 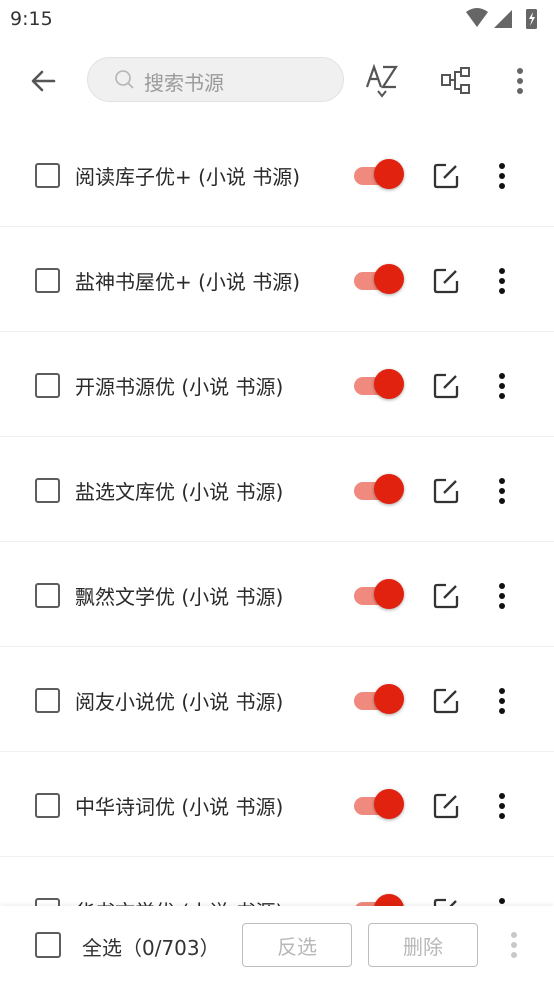 I want to click on source-name: 盐神书屋优+ (小说 书源), so click(x=187, y=280).